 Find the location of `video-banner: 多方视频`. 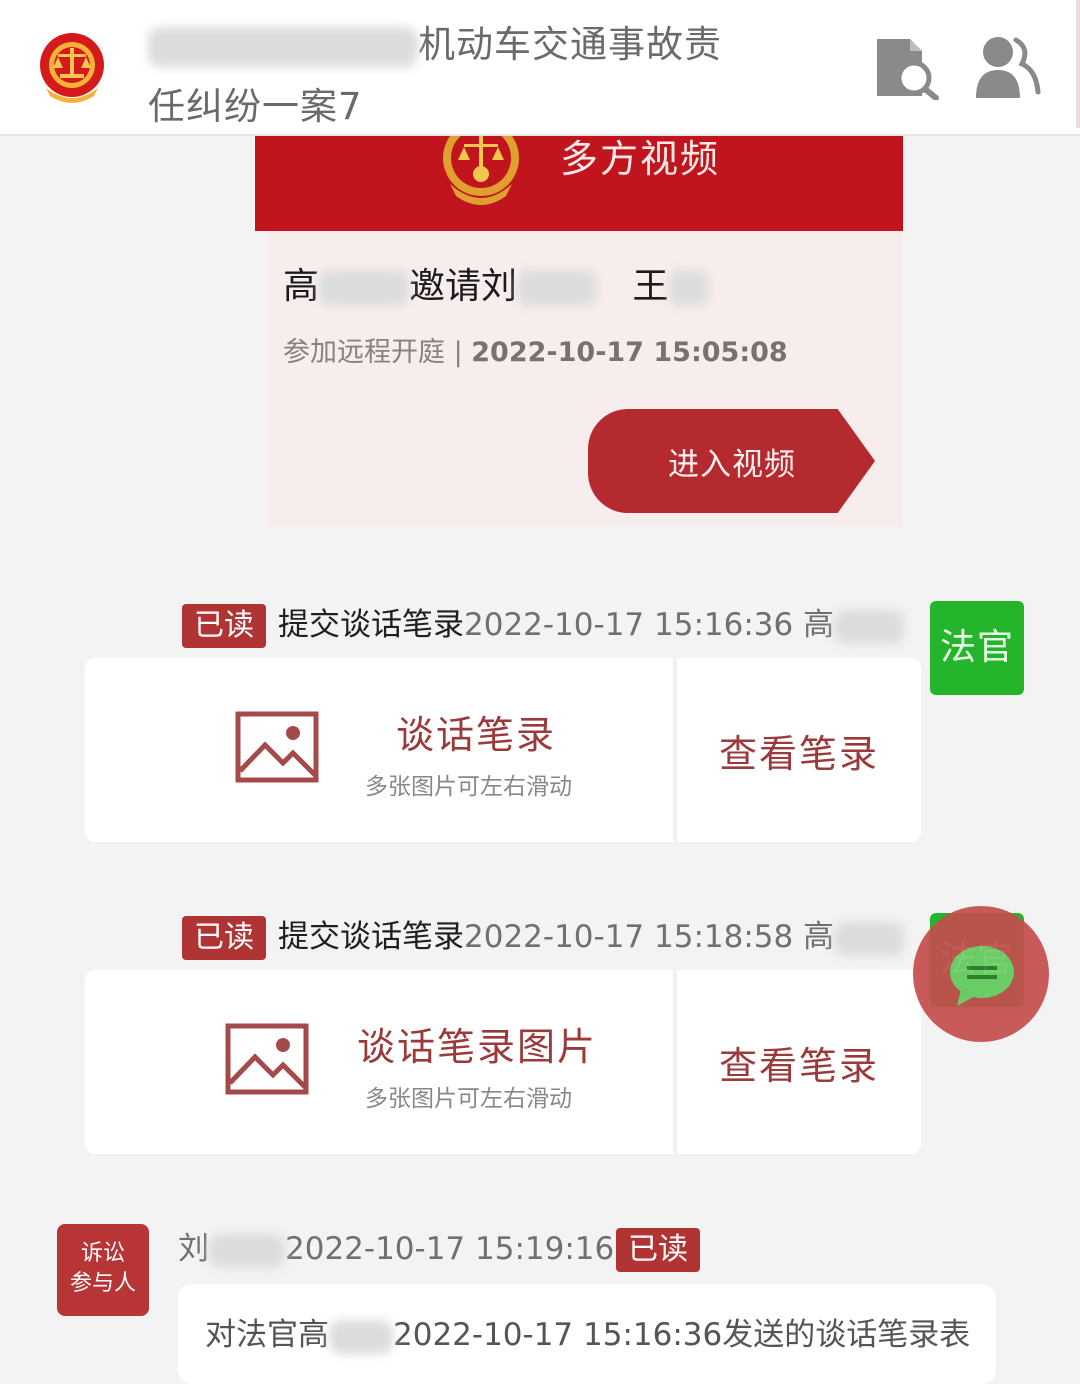

video-banner: 多方视频 is located at coordinates (579, 183).